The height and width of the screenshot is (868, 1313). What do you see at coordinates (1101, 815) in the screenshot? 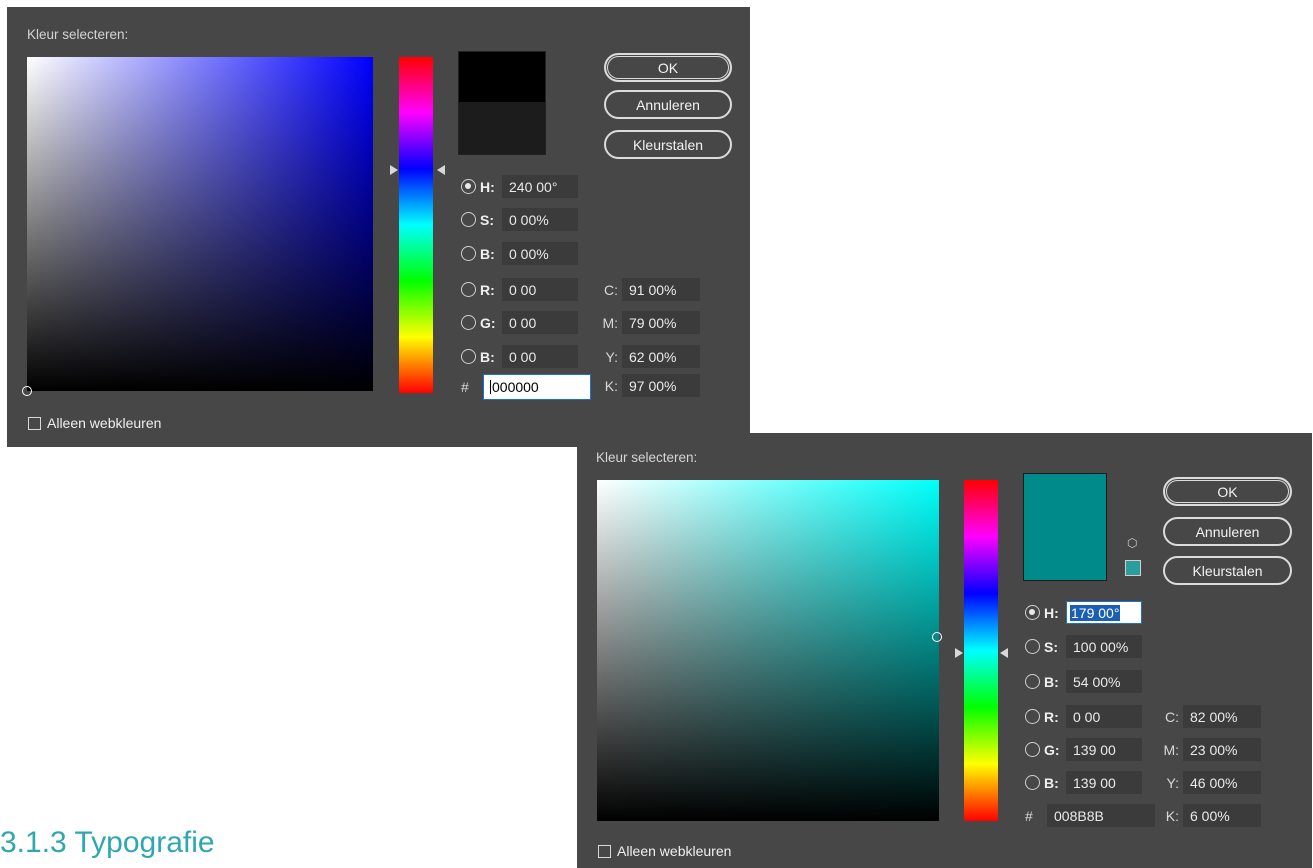
I see `hex-field: 008B8B` at bounding box center [1101, 815].